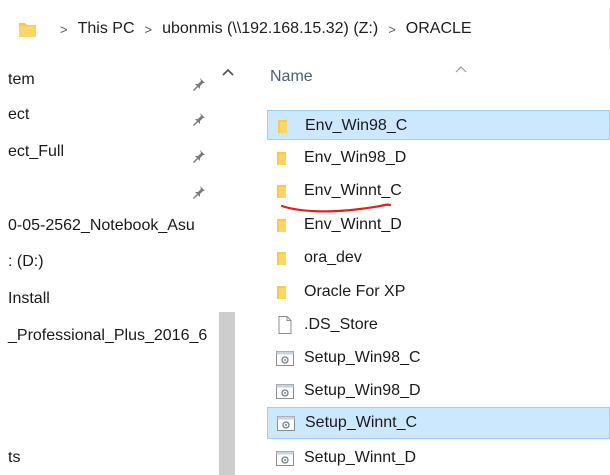 This screenshot has height=475, width=610. Describe the element at coordinates (228, 70) in the screenshot. I see `chevron-up-icon` at that location.